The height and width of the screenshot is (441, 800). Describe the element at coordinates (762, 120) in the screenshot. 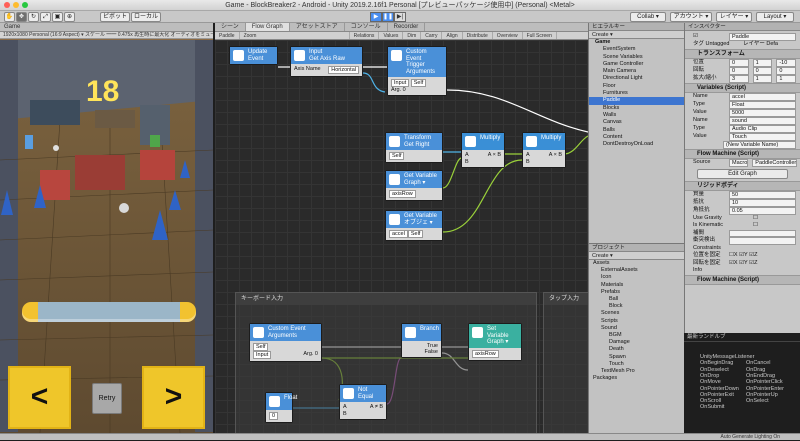

I see `var2-name: sound` at that location.